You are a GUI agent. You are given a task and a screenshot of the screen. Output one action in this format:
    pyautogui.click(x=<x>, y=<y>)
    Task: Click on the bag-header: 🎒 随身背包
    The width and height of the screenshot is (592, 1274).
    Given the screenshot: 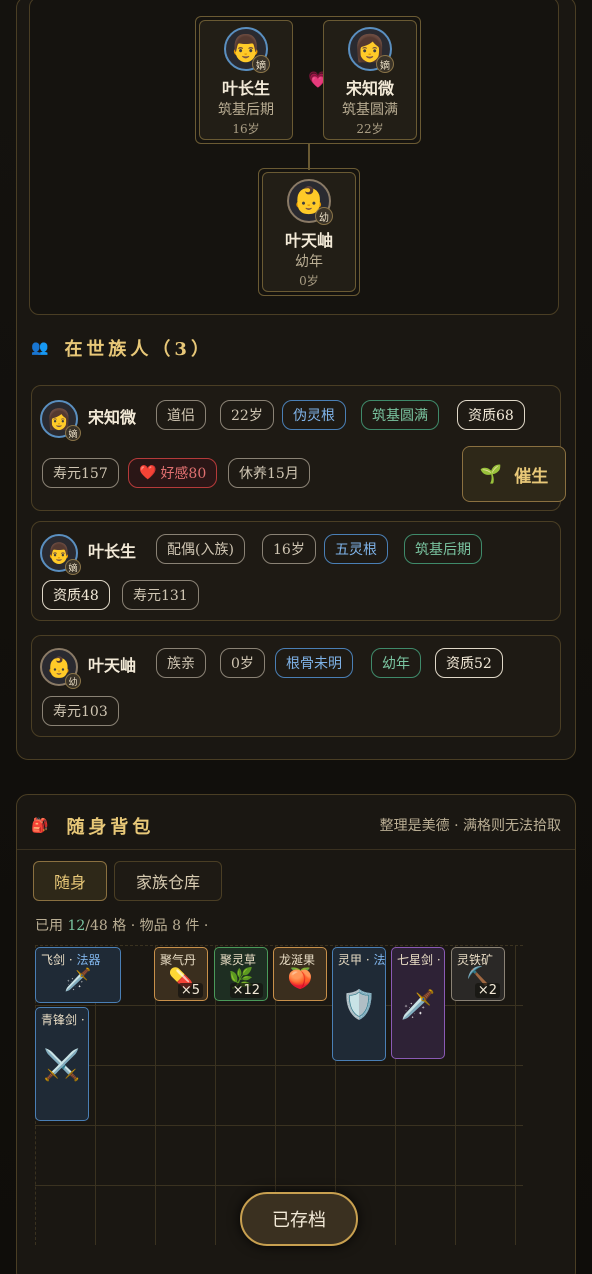 What is the action you would take?
    pyautogui.click(x=92, y=826)
    